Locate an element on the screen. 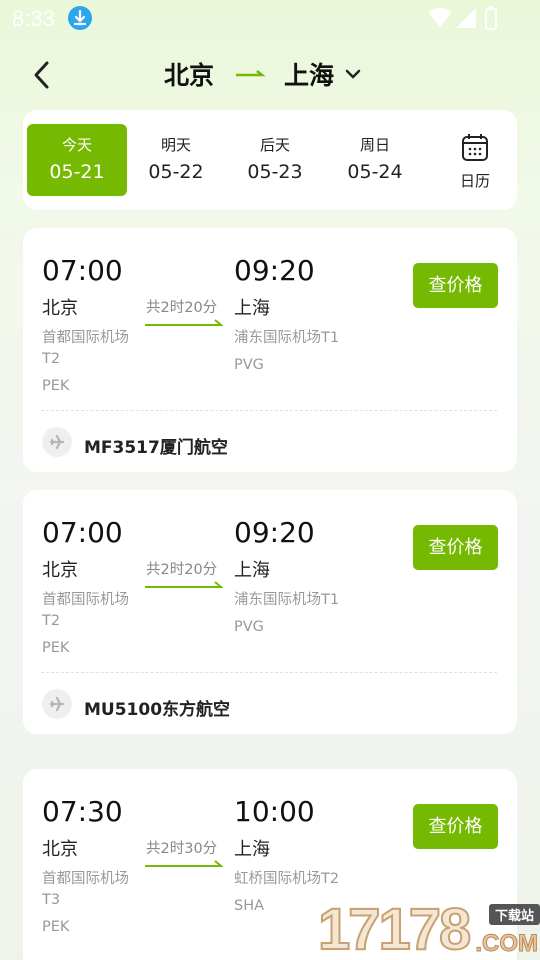 The width and height of the screenshot is (540, 960). date-tab-label: 今天 is located at coordinates (76, 145).